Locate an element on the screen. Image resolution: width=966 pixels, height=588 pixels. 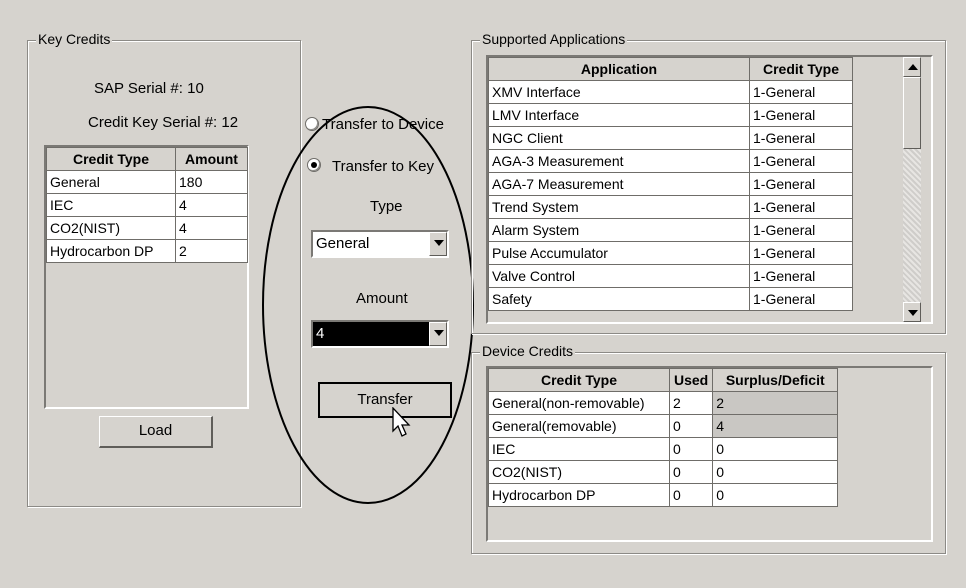
application-cell: Trend System is located at coordinates (619, 207).